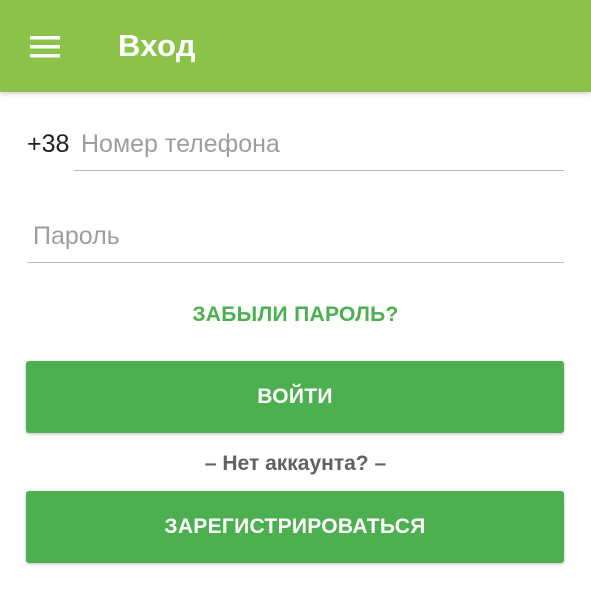  I want to click on page-title: Вход, so click(157, 45).